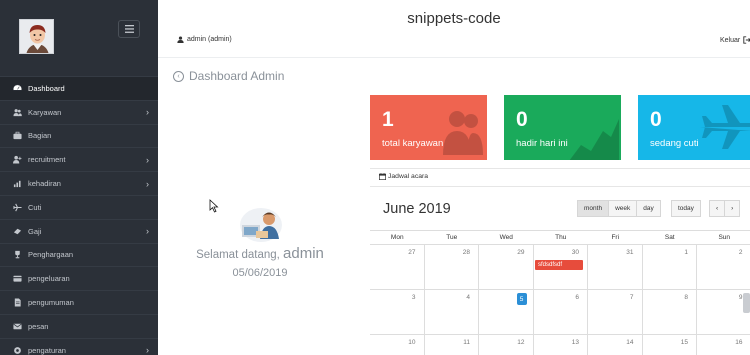 This screenshot has height=355, width=750. I want to click on calendar-day-cell: 1, so click(670, 267).